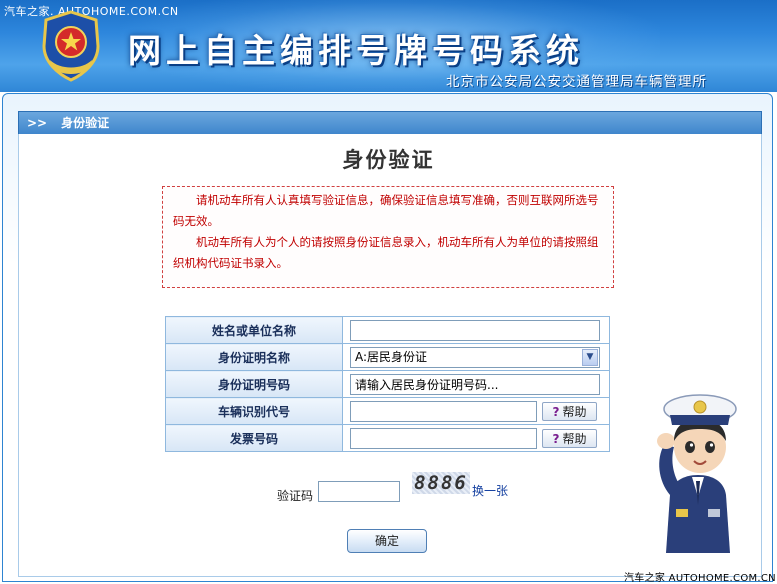 This screenshot has height=584, width=777. What do you see at coordinates (254, 411) in the screenshot?
I see `vin-label: 车辆识别代号` at bounding box center [254, 411].